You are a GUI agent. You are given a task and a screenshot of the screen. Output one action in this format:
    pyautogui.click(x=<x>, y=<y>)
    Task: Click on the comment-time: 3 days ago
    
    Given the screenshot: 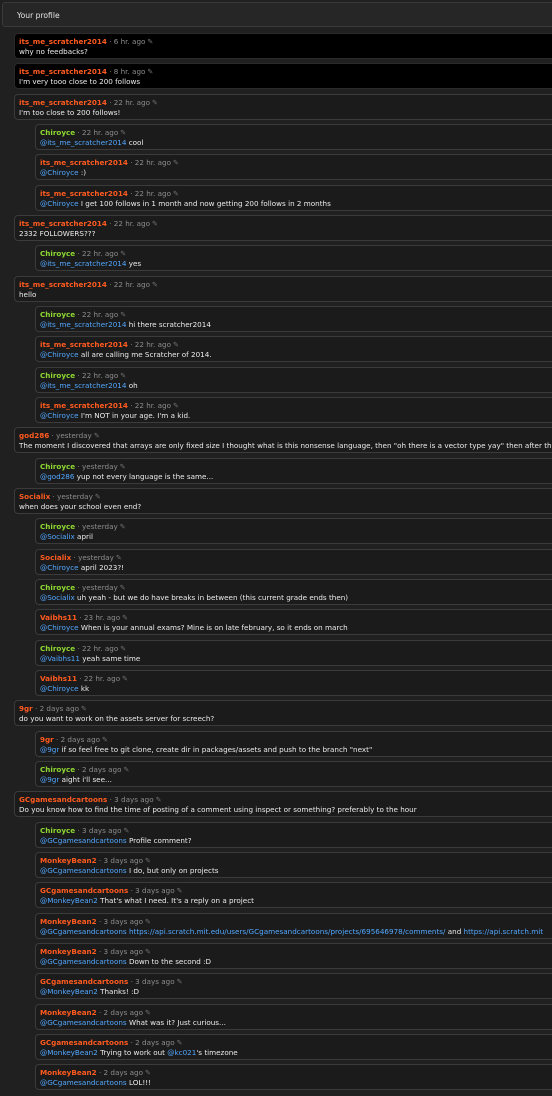 What is the action you would take?
    pyautogui.click(x=123, y=860)
    